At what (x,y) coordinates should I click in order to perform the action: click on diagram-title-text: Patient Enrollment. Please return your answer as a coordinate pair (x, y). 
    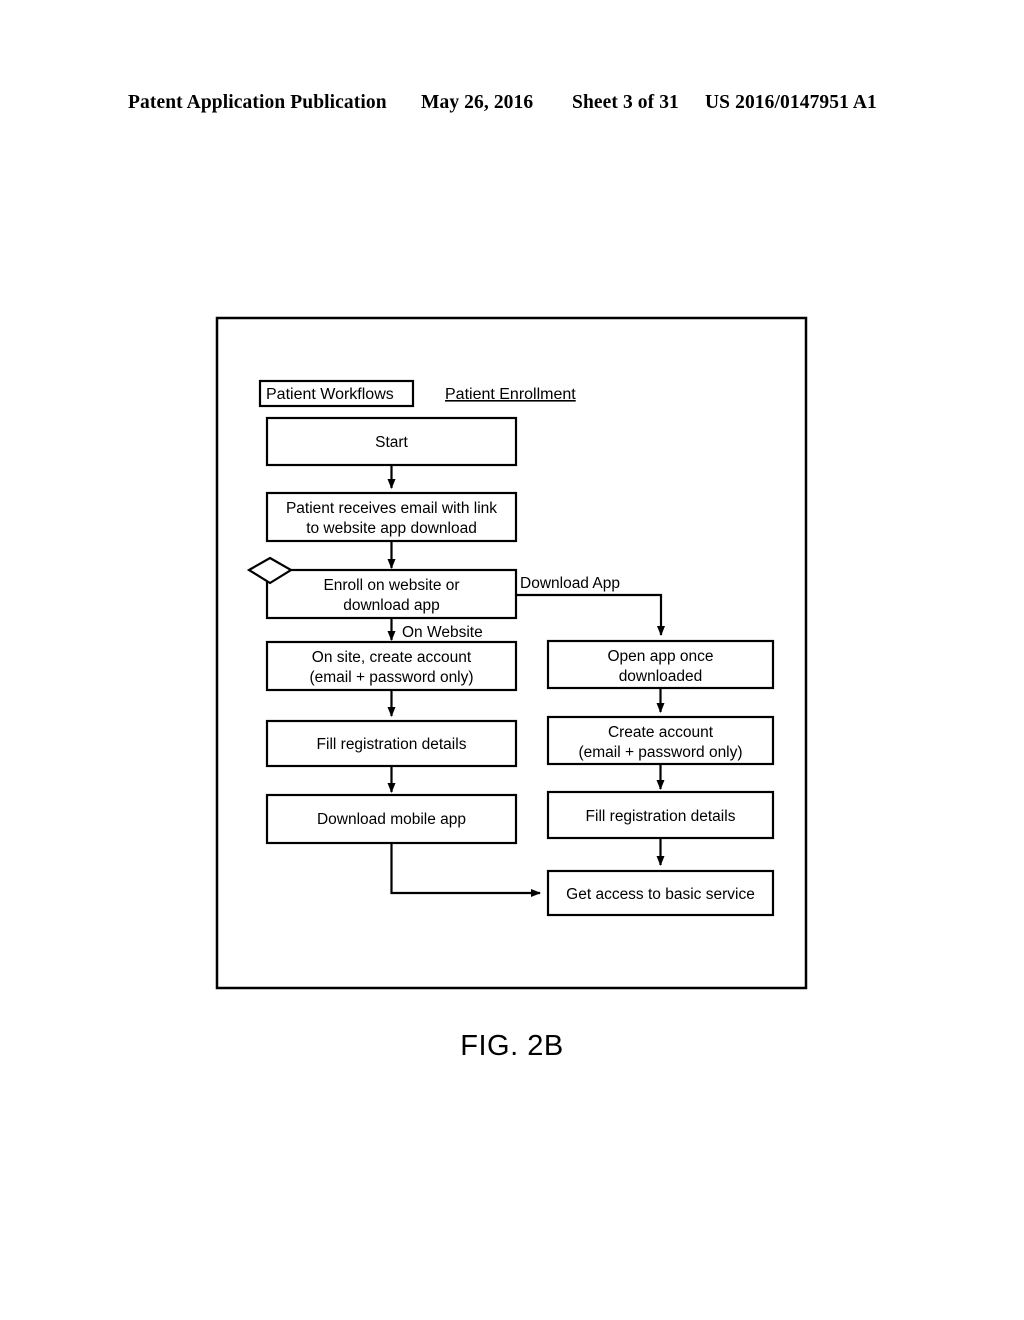
    Looking at the image, I should click on (510, 394).